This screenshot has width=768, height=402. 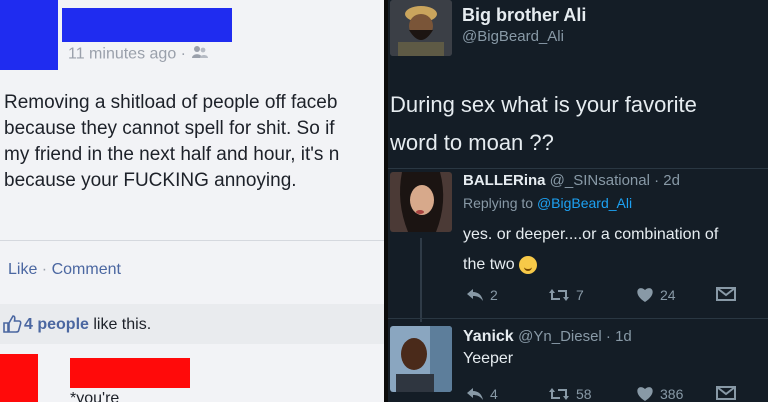 I want to click on like-link: Like, so click(x=22, y=269).